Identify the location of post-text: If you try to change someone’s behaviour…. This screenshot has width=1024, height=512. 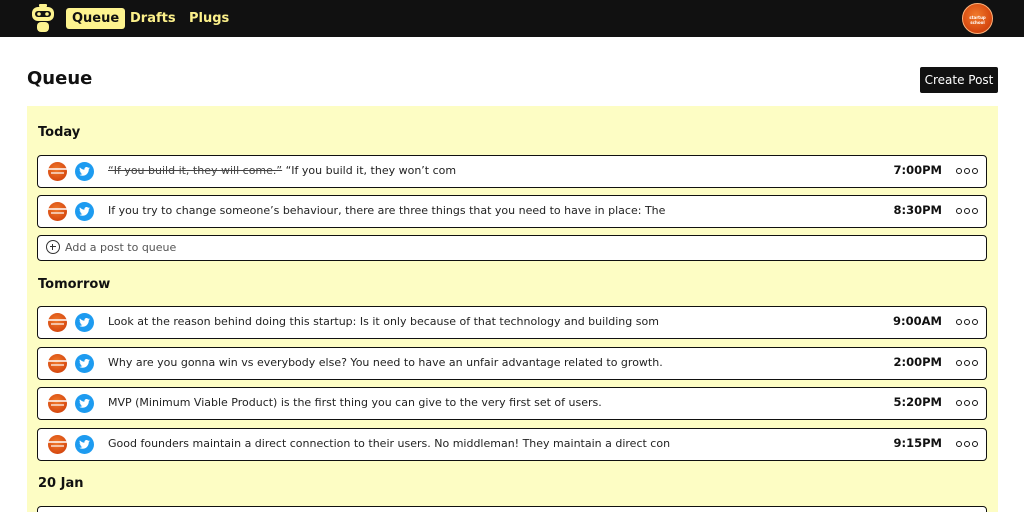
(387, 210).